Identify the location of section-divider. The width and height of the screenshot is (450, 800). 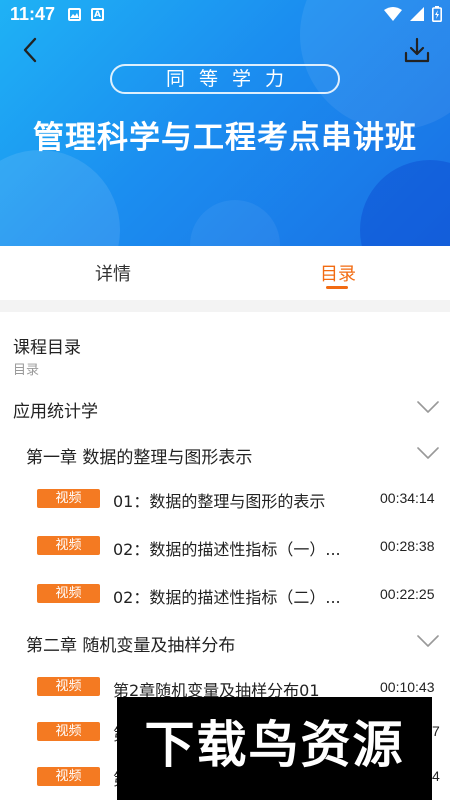
(225, 306).